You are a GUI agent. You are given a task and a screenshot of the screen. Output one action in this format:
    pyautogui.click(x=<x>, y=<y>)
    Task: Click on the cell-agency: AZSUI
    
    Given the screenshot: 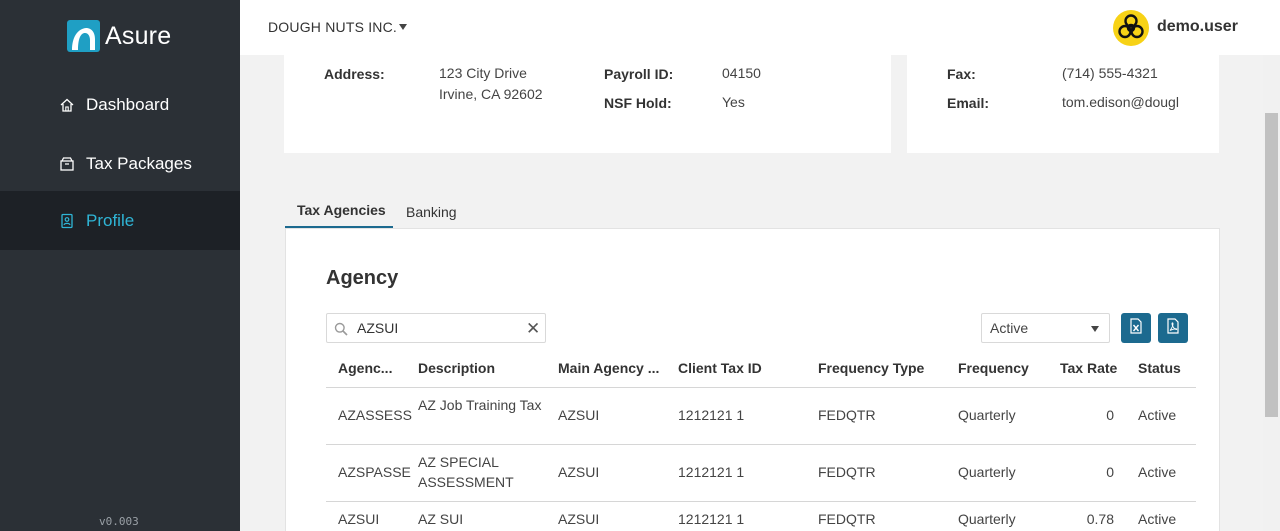 What is the action you would take?
    pyautogui.click(x=359, y=519)
    